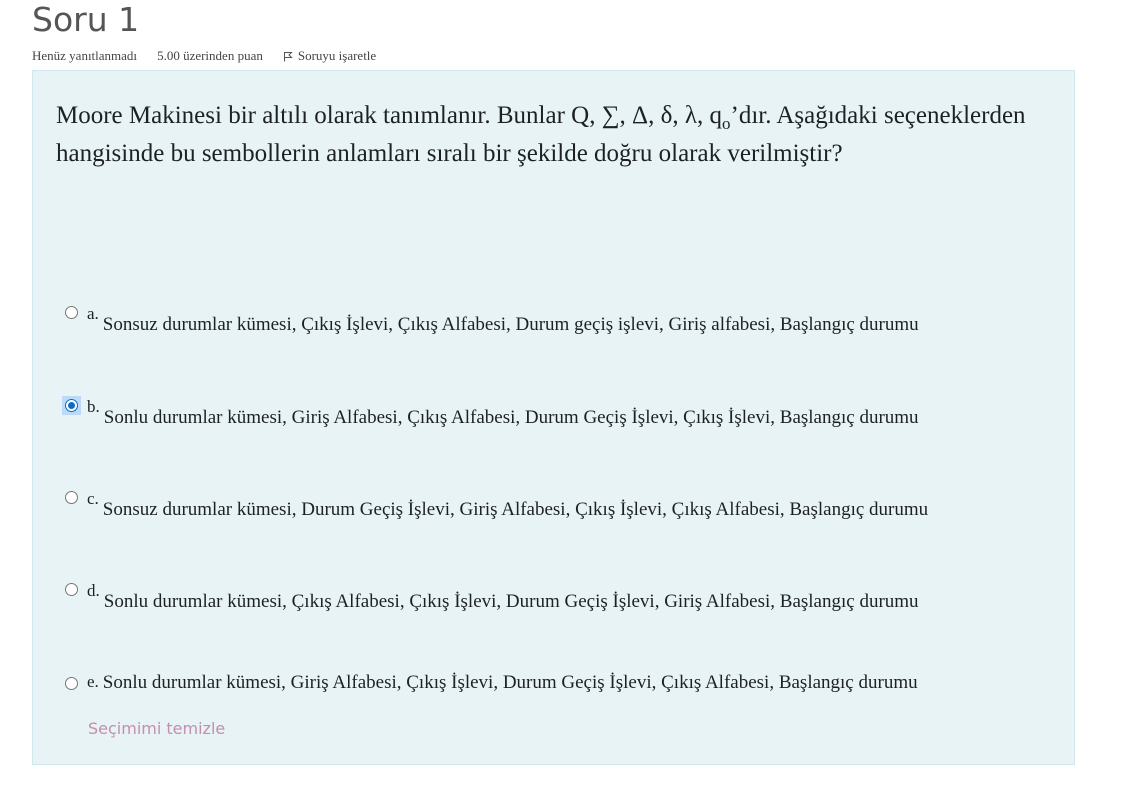 This screenshot has height=788, width=1127. I want to click on radio-b, so click(71, 405).